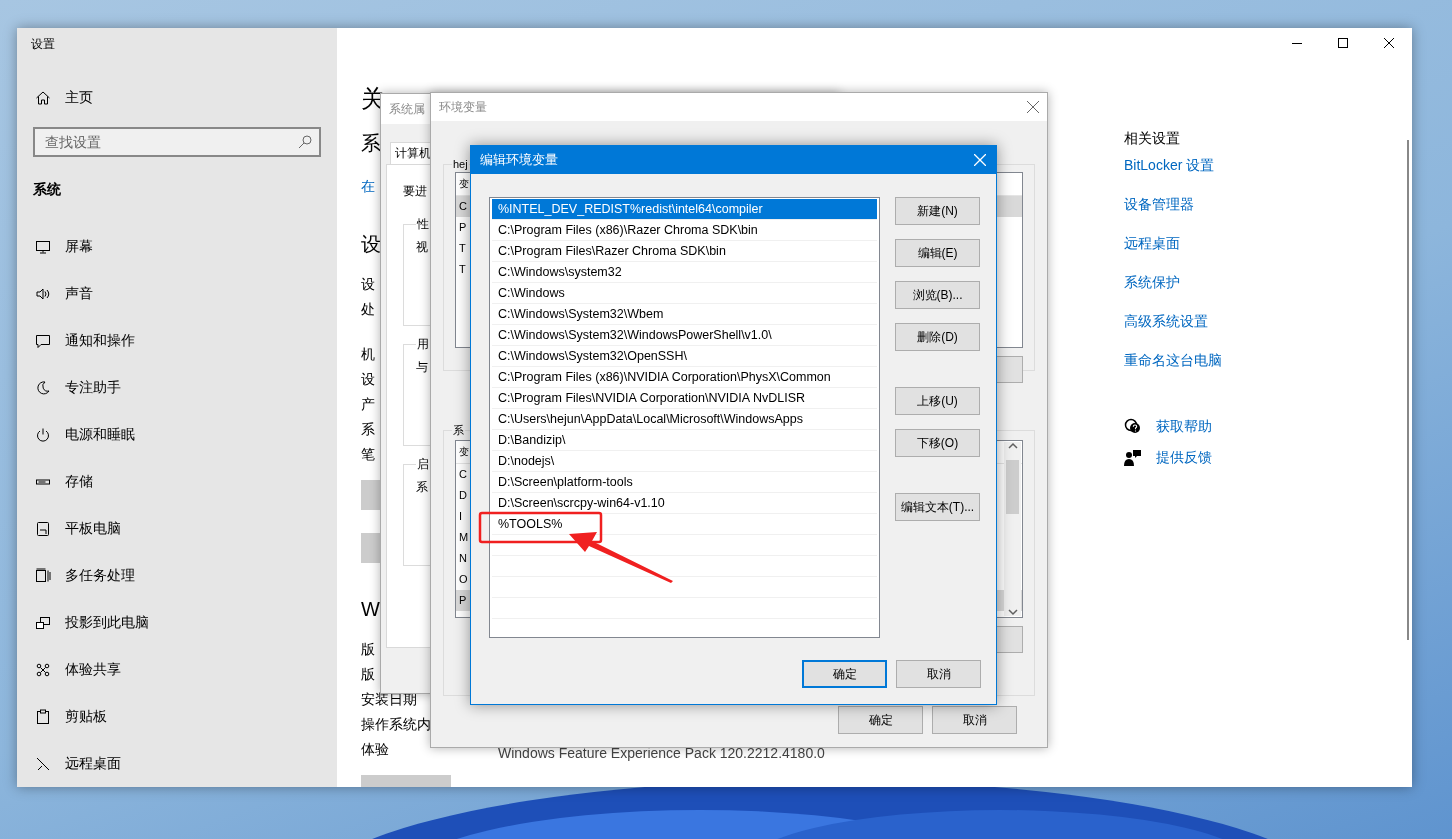 The image size is (1452, 839). I want to click on path-entry: C:\Program Files (x86)\NVIDIA Corporation\PhysX\Common, so click(684, 377).